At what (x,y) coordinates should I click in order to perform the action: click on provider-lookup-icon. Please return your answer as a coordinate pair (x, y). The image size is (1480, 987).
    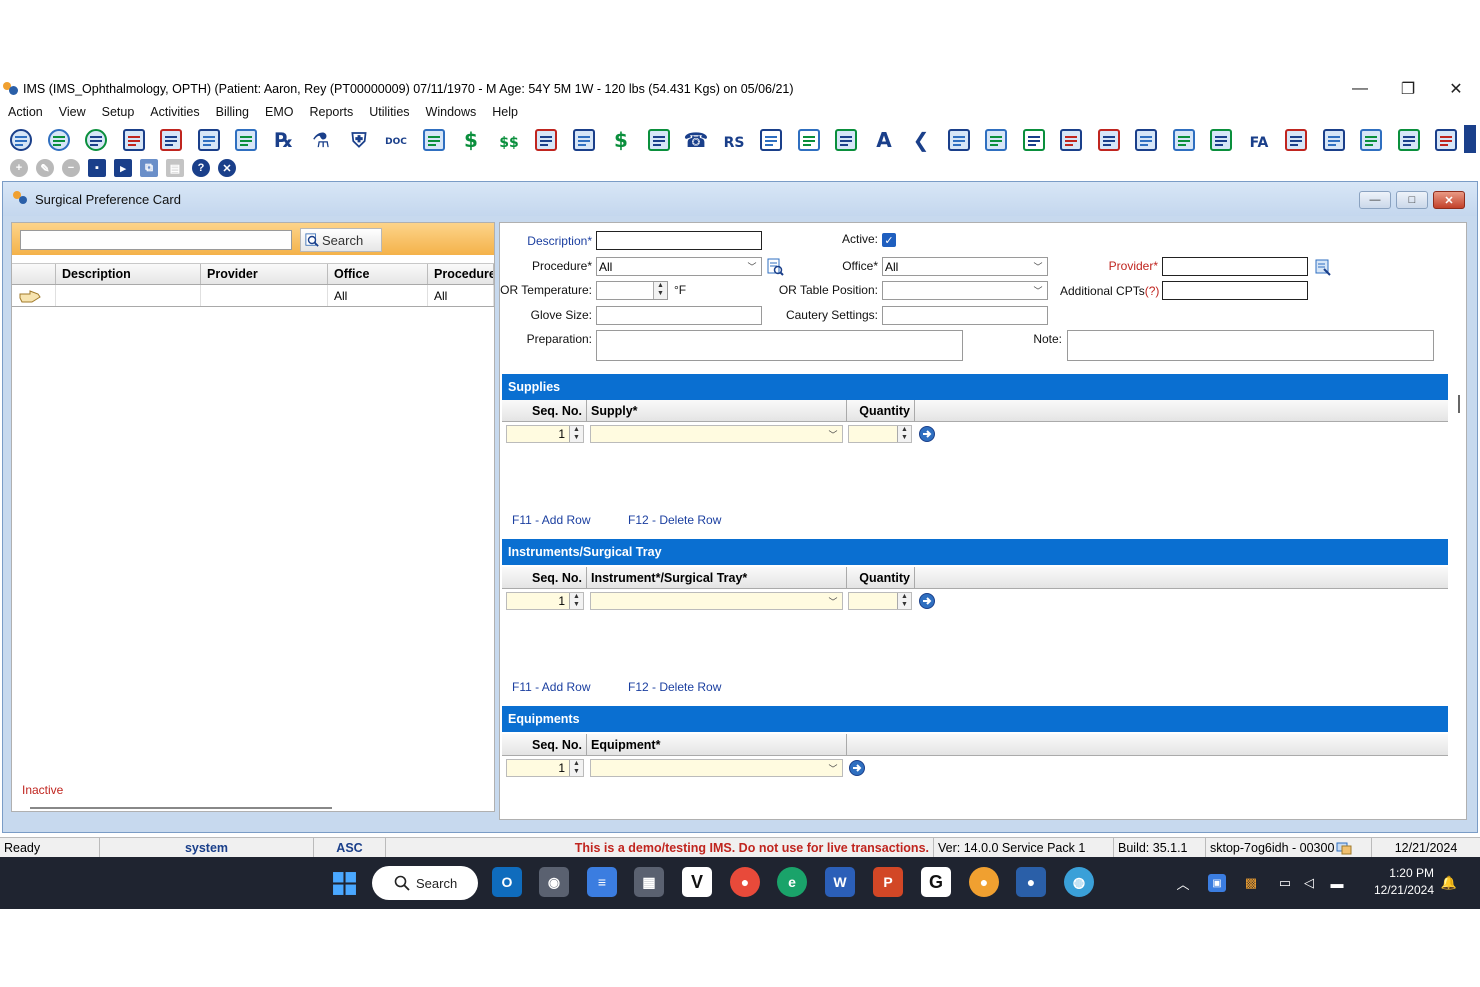
    Looking at the image, I should click on (1323, 267).